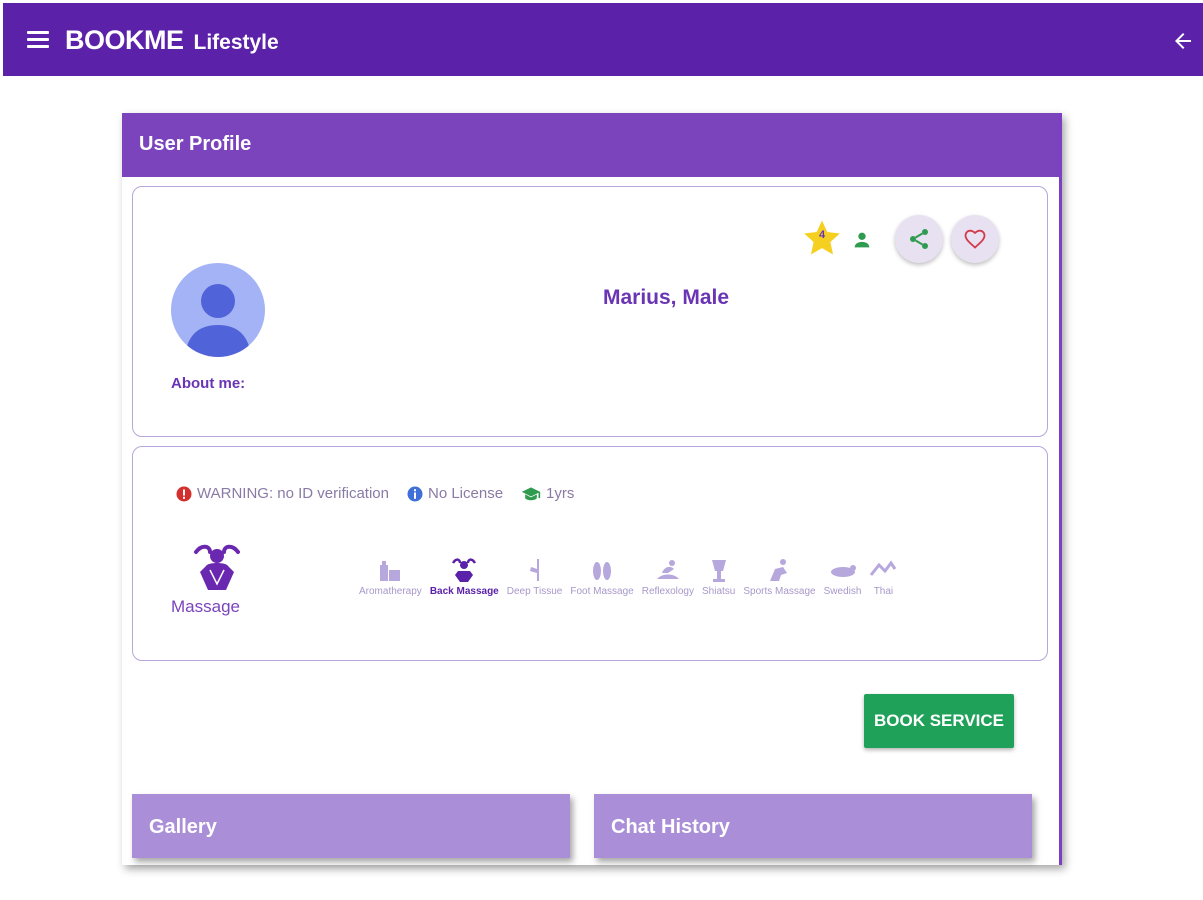 This screenshot has width=1203, height=900. I want to click on deep-tissue-icon, so click(534, 570).